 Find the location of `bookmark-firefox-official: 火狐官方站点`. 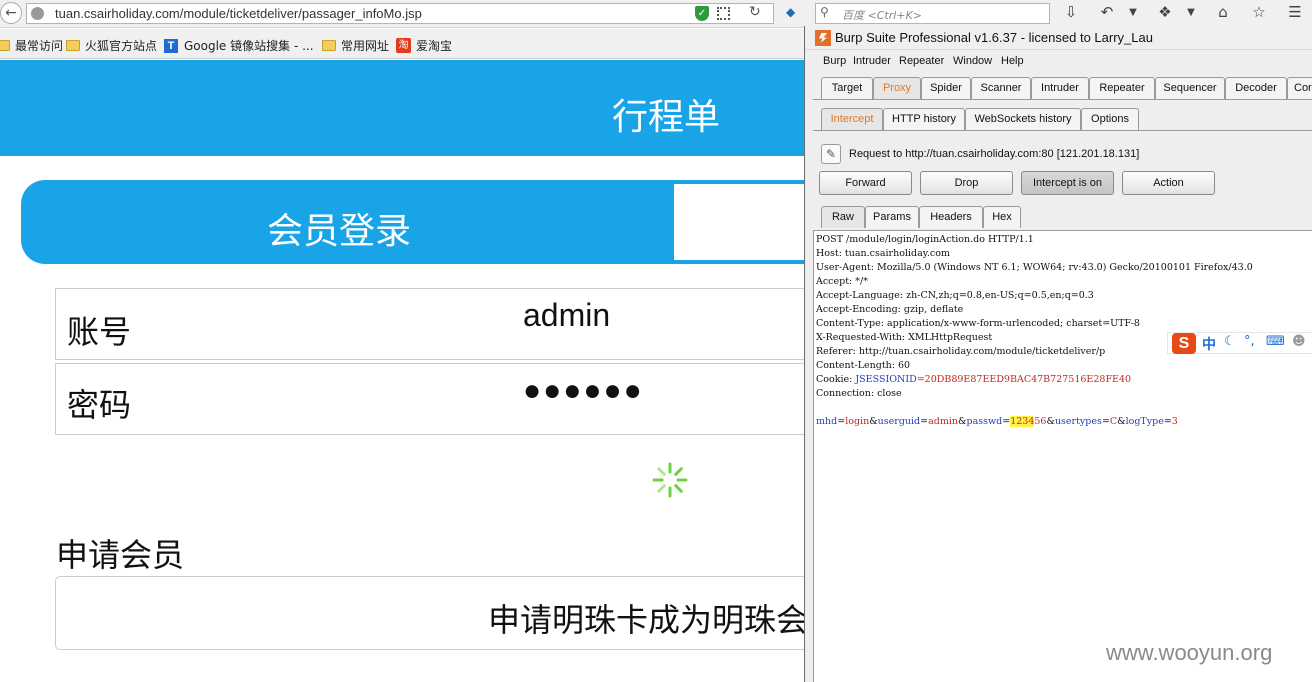

bookmark-firefox-official: 火狐官方站点 is located at coordinates (111, 45).